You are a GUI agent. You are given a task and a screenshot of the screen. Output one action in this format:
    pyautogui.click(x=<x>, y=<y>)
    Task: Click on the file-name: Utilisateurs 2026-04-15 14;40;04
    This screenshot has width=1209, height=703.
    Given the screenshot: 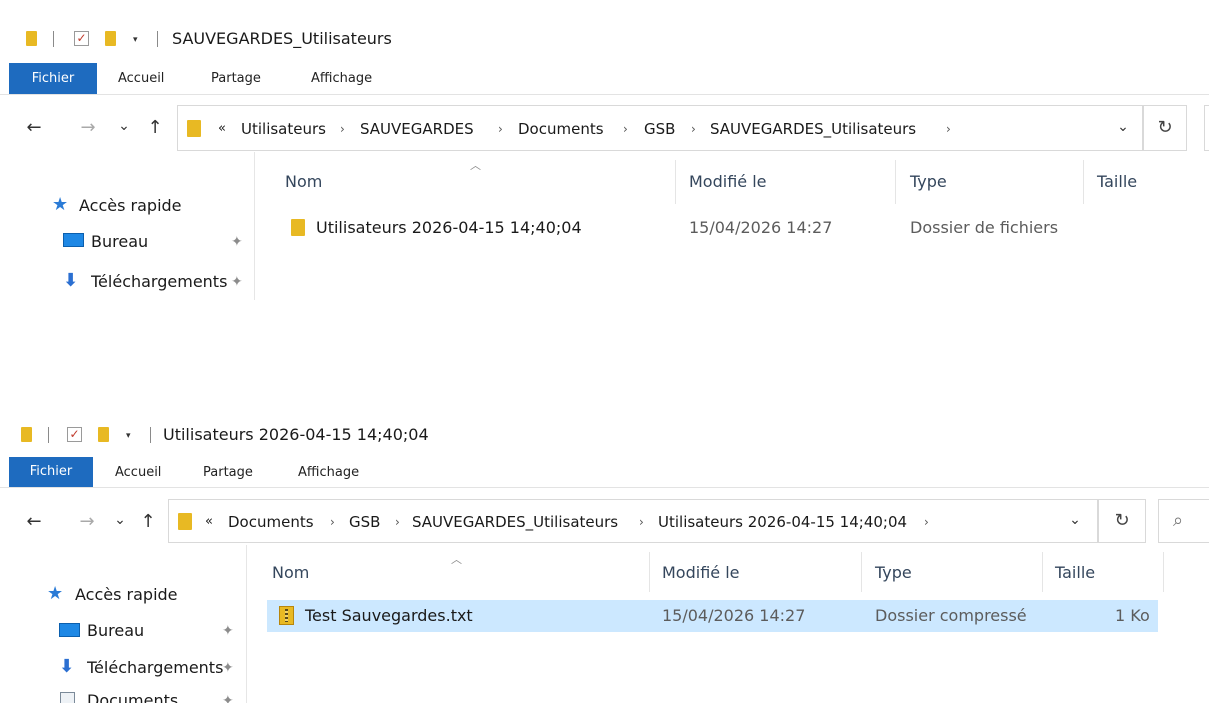 What is the action you would take?
    pyautogui.click(x=449, y=228)
    